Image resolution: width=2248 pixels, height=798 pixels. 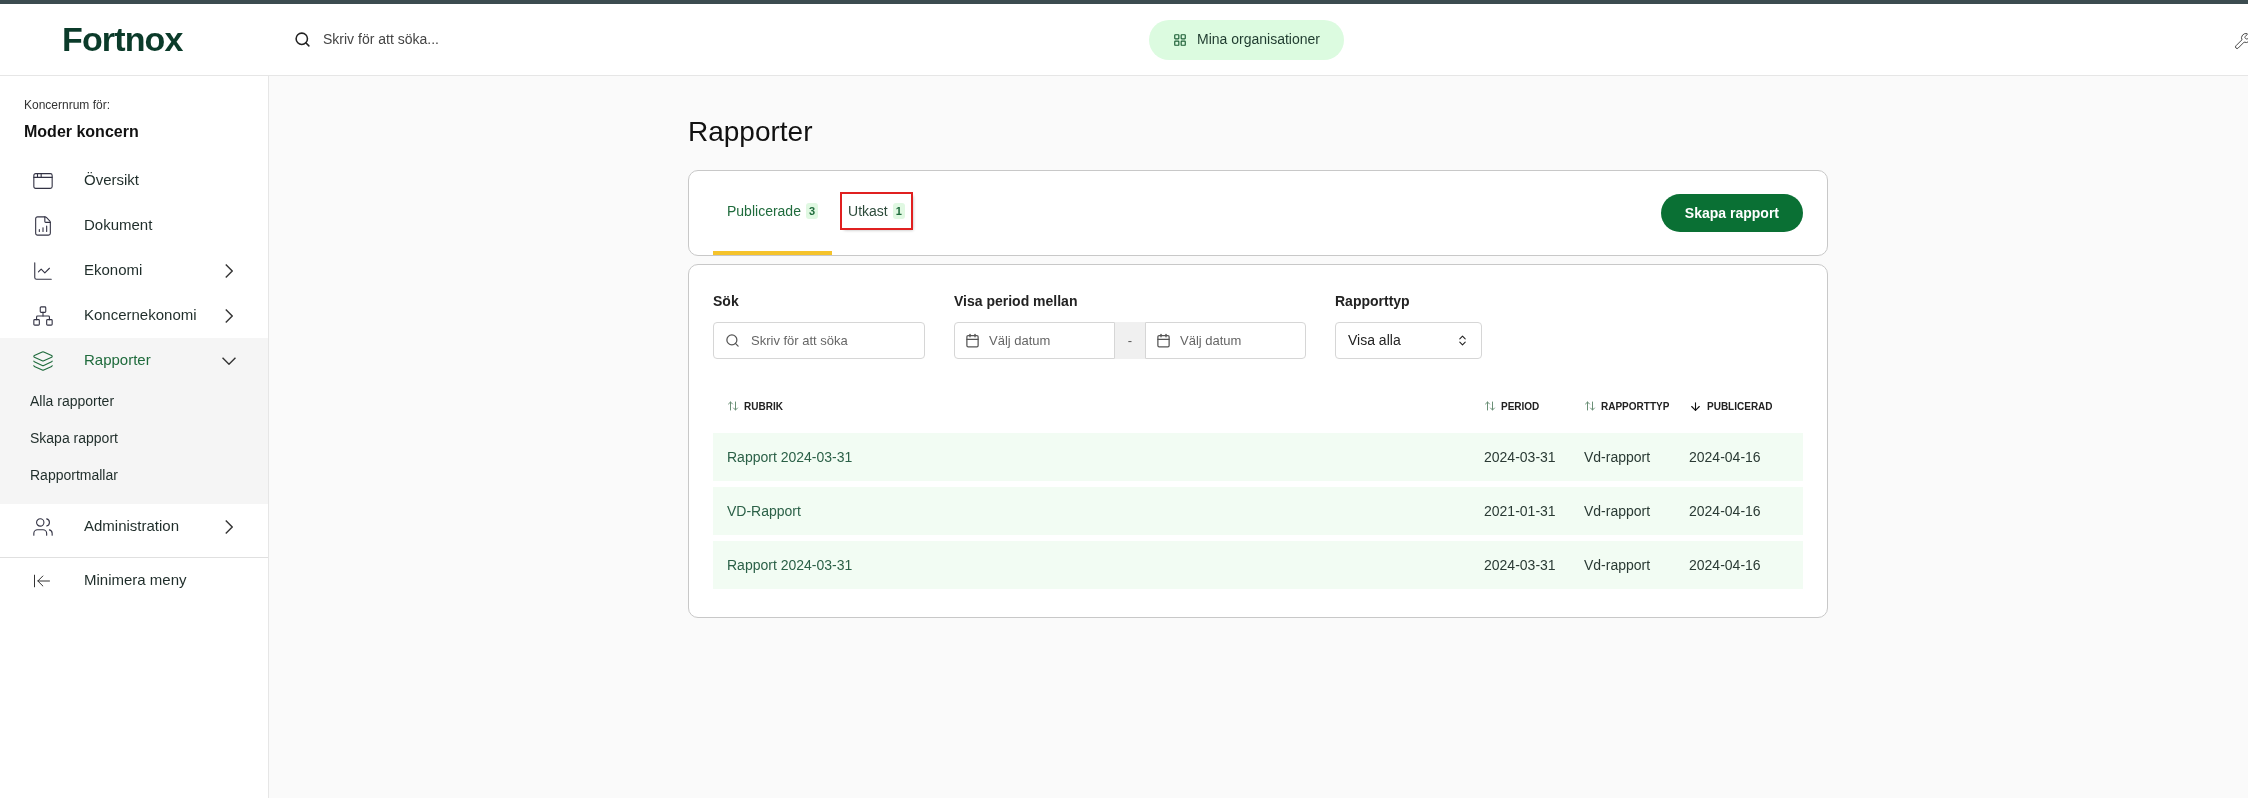 I want to click on tab: Publicerade 3, so click(x=773, y=213).